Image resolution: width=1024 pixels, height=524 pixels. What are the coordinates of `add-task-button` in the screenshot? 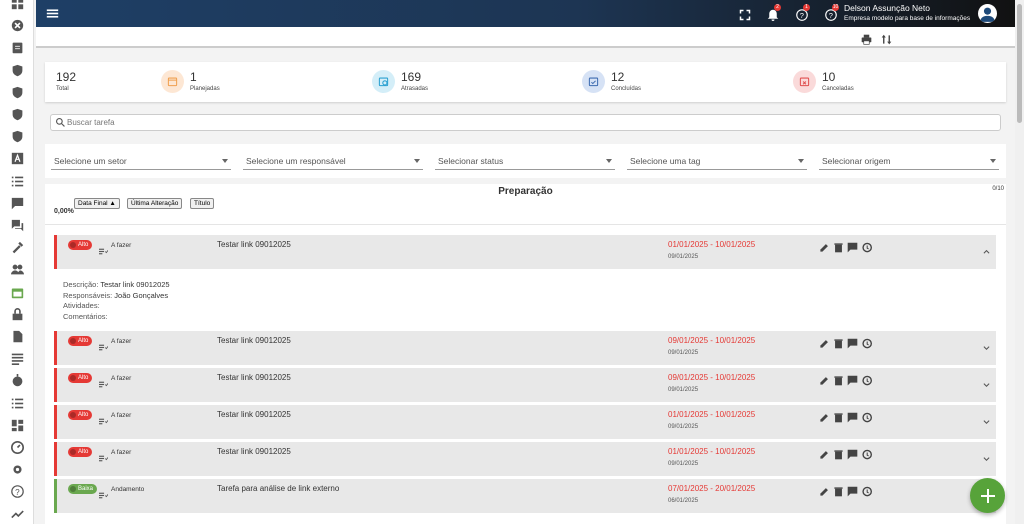 It's located at (987, 495).